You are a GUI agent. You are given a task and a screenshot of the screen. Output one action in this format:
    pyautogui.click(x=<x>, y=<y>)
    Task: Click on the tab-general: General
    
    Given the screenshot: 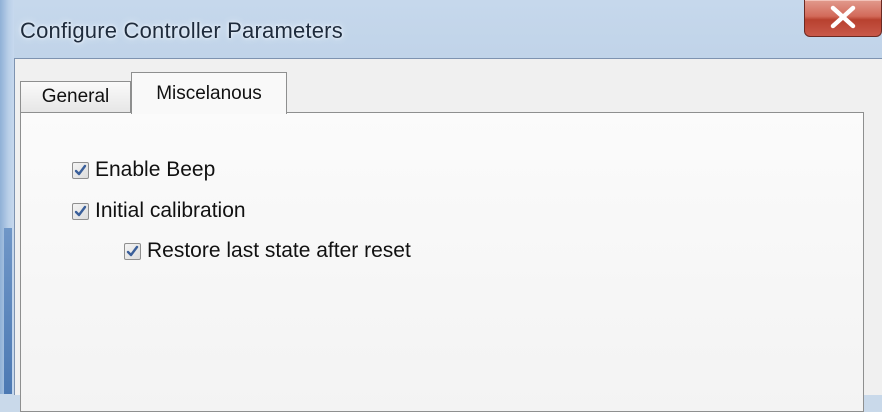 What is the action you would take?
    pyautogui.click(x=75, y=96)
    